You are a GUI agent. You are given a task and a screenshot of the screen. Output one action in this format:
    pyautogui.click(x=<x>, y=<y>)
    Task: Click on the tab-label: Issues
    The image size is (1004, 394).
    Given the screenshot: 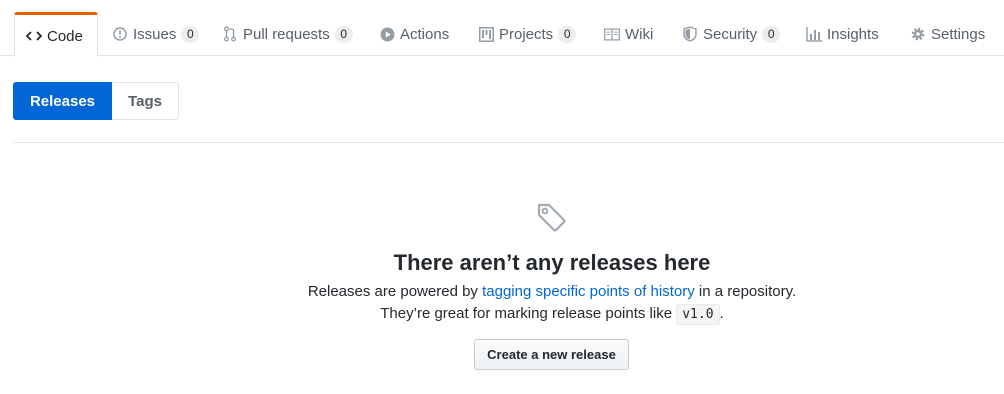 What is the action you would take?
    pyautogui.click(x=155, y=34)
    